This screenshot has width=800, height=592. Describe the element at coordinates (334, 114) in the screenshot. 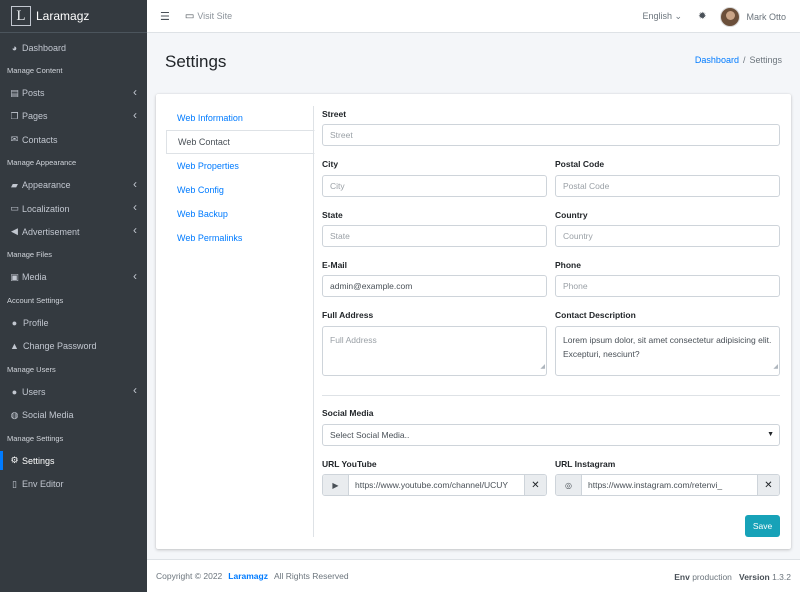

I see `street-label: Street` at that location.